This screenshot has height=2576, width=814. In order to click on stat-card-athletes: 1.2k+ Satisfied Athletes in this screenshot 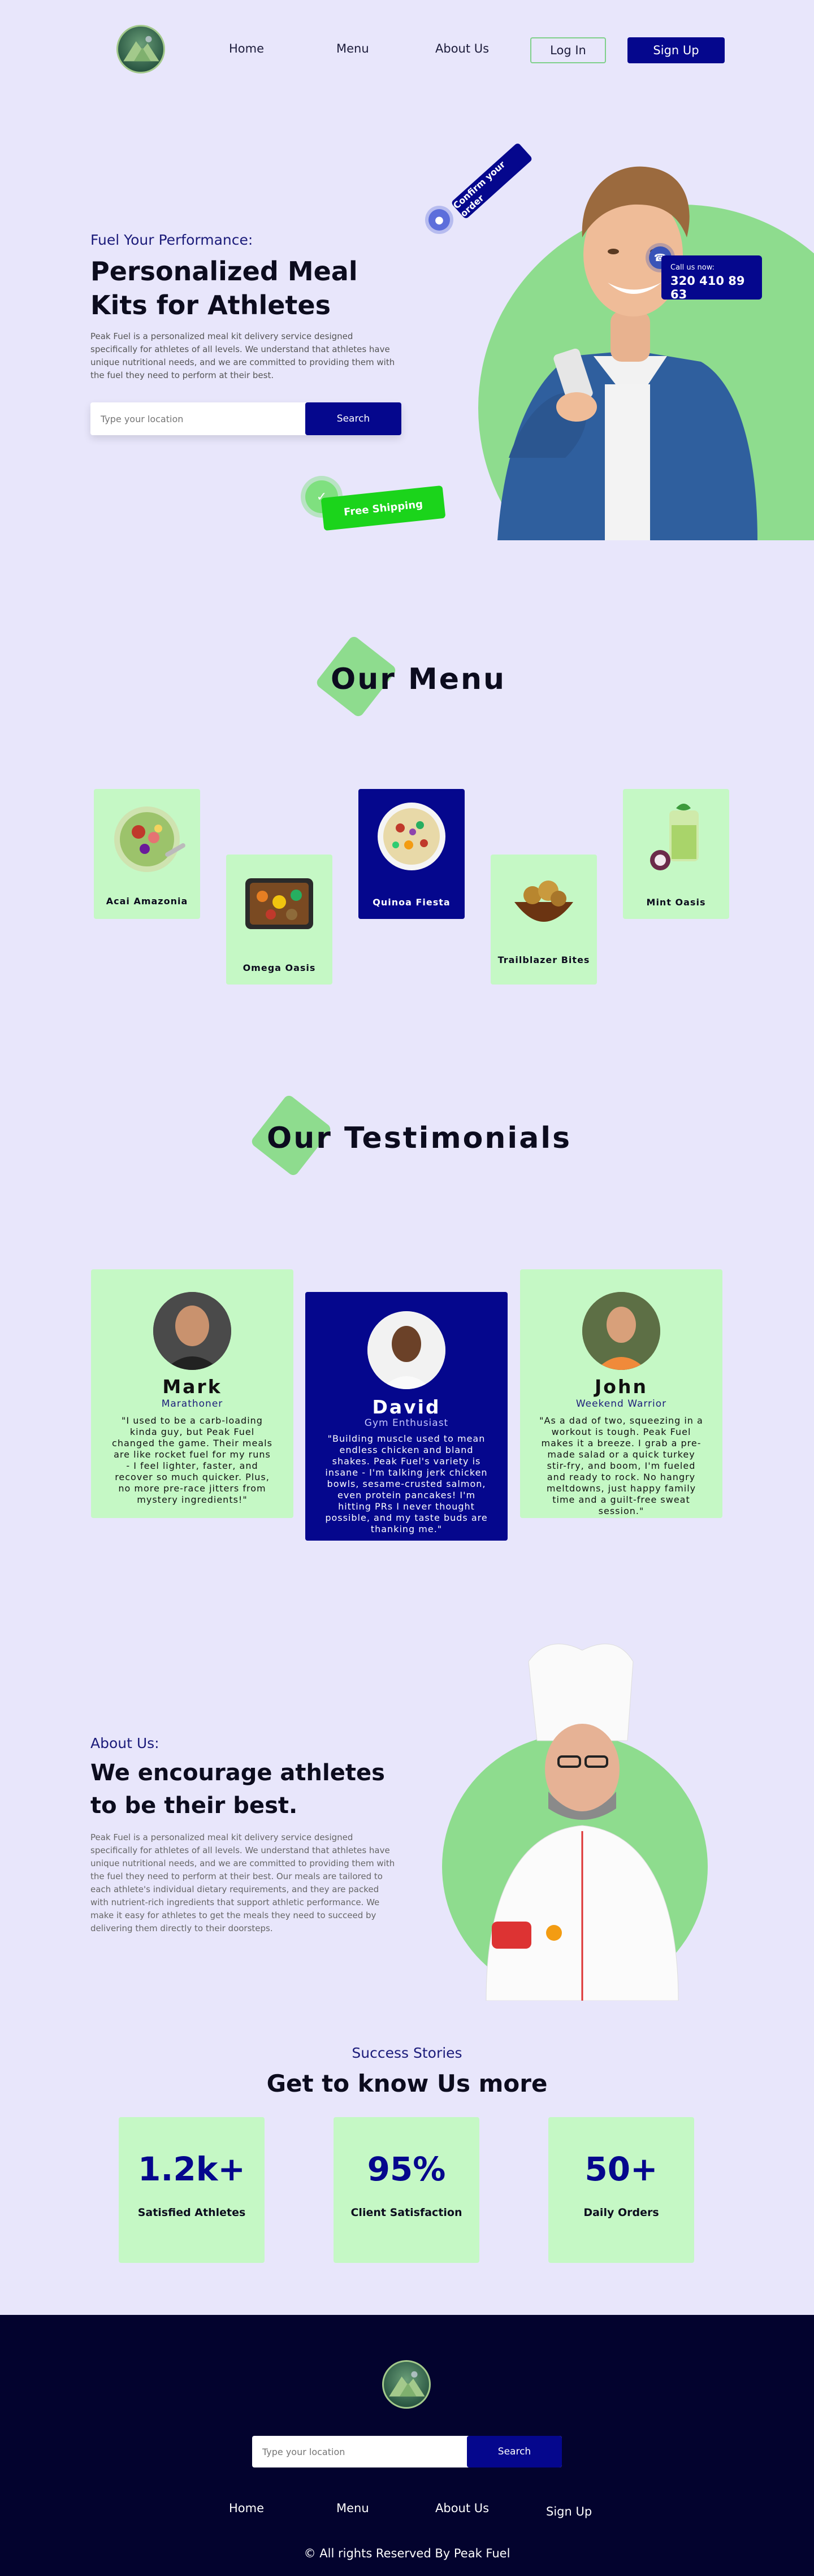, I will do `click(192, 2190)`.